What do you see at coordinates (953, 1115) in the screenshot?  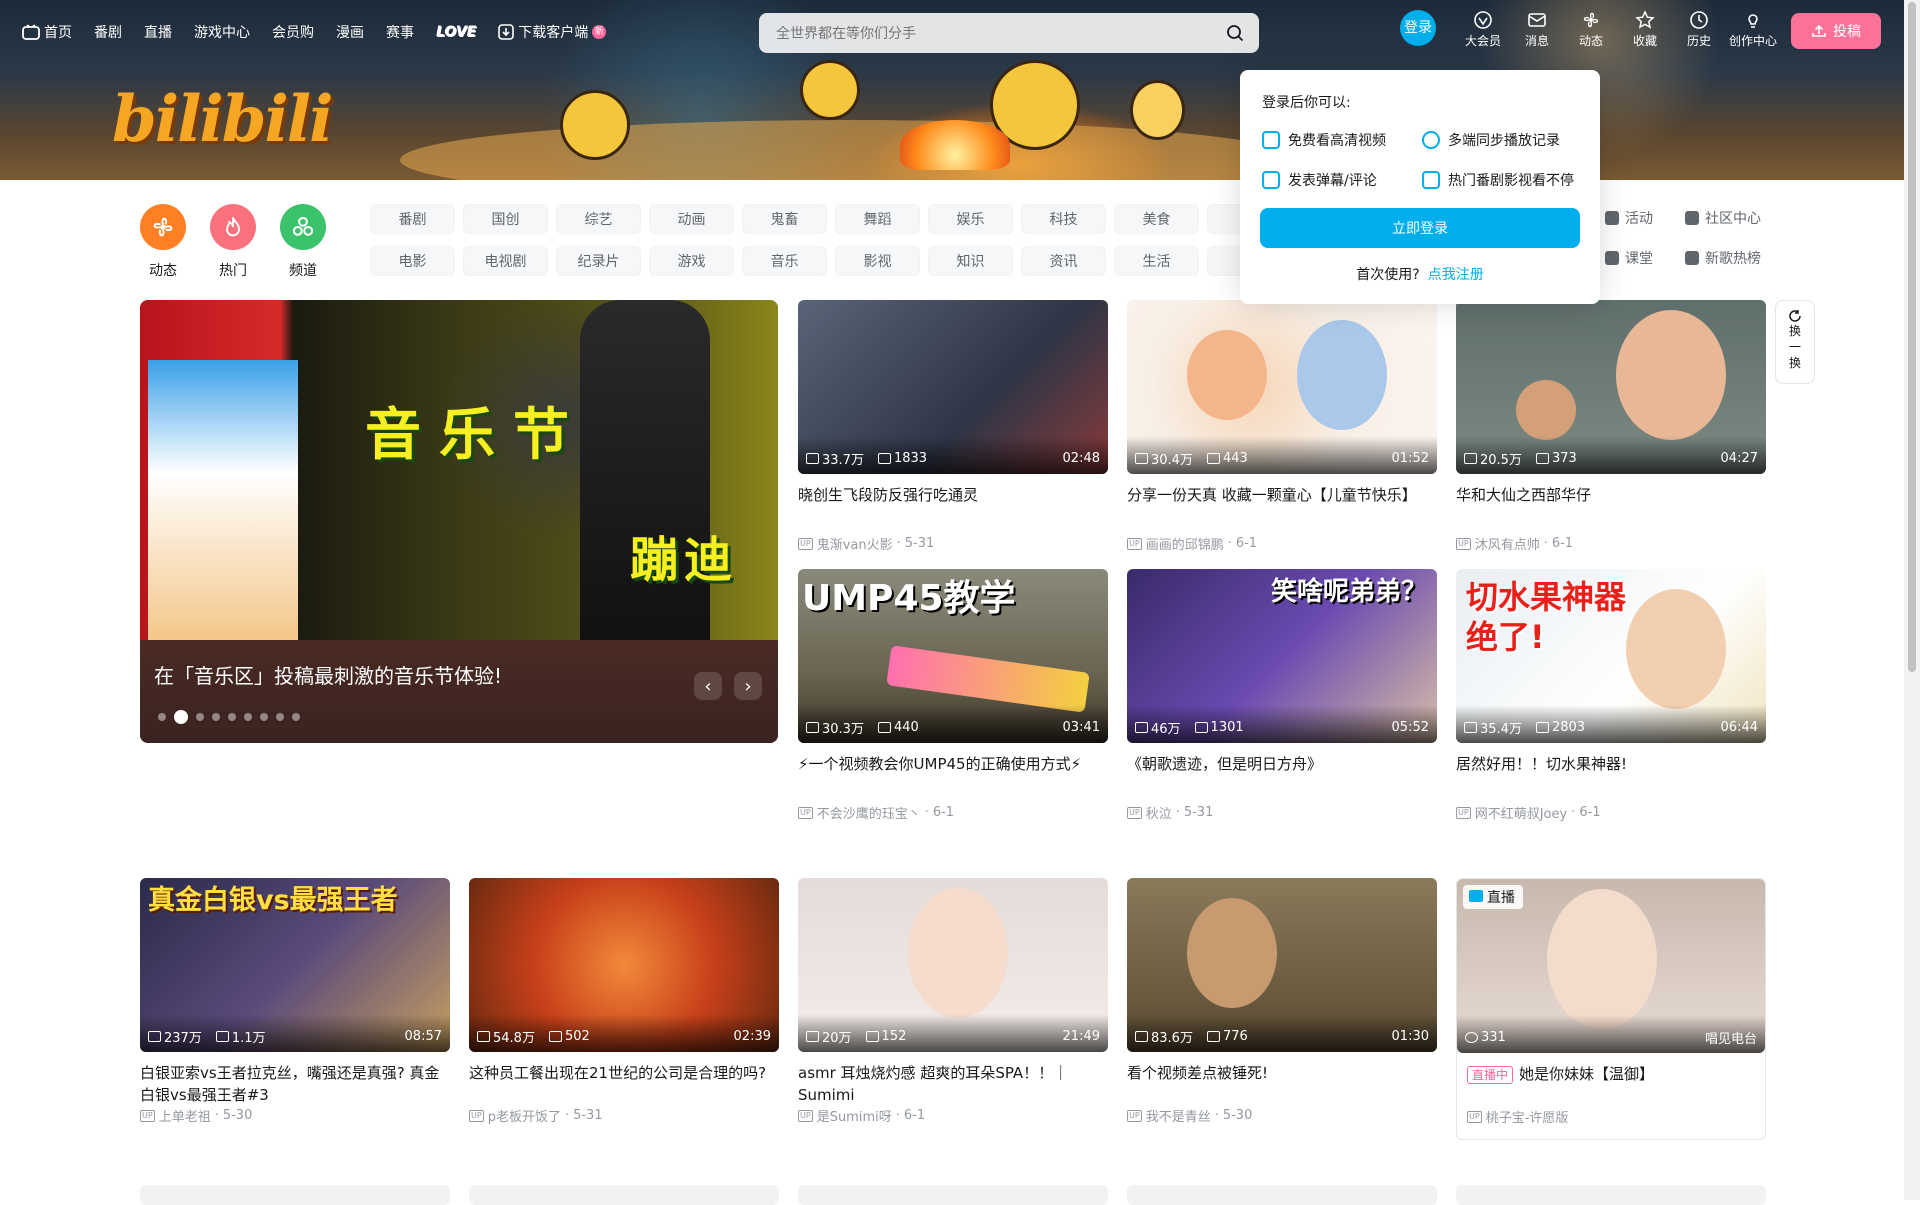 I see `video-author: UP 是Sumimi呀 · 6-1` at bounding box center [953, 1115].